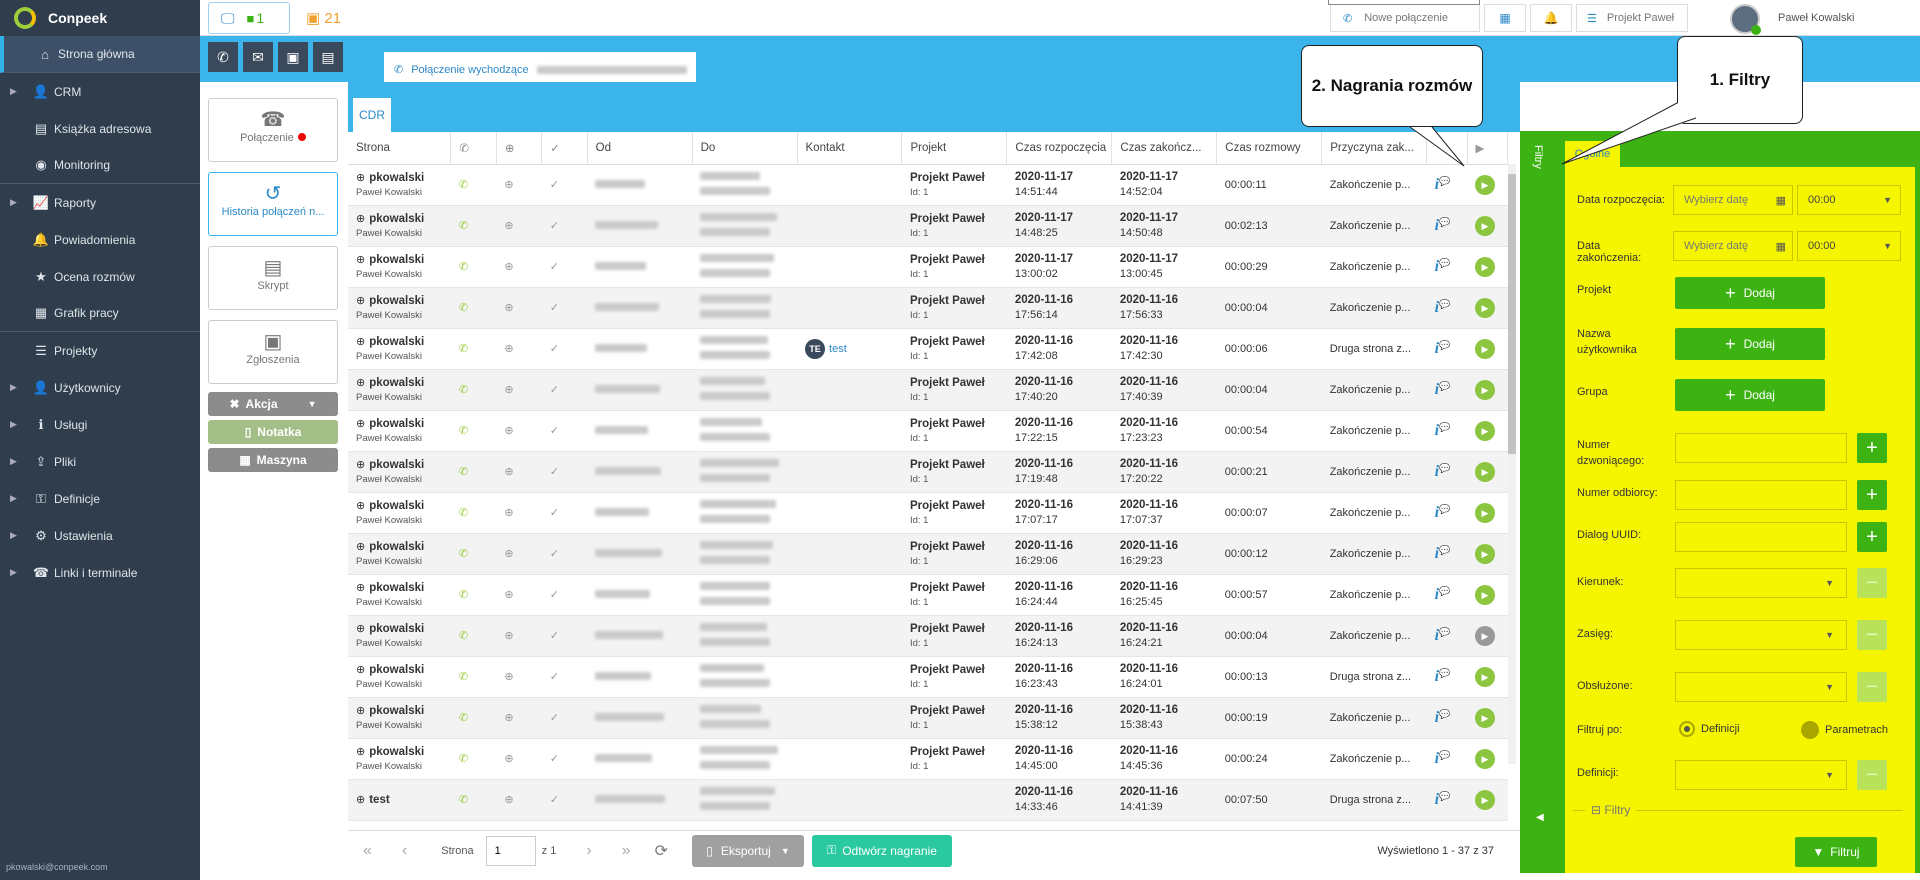 The width and height of the screenshot is (1920, 880). Describe the element at coordinates (1872, 583) in the screenshot. I see `remove-direction-button: −` at that location.